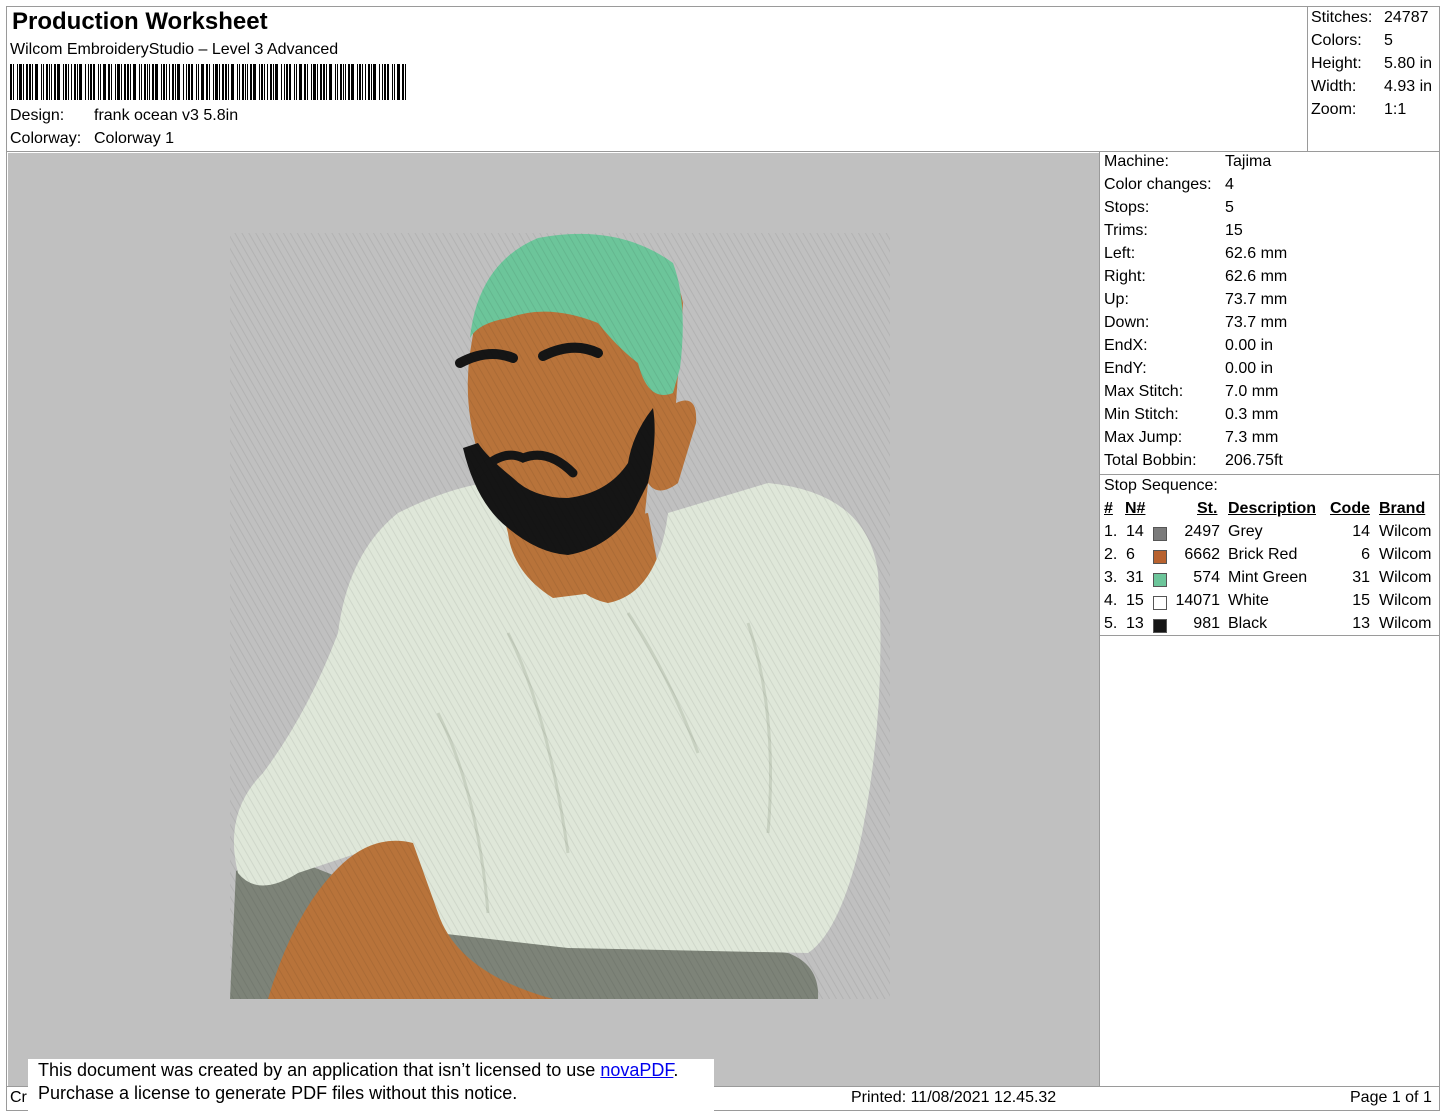 The image size is (1445, 1117). What do you see at coordinates (1135, 508) in the screenshot?
I see `column-header-needle: N#` at bounding box center [1135, 508].